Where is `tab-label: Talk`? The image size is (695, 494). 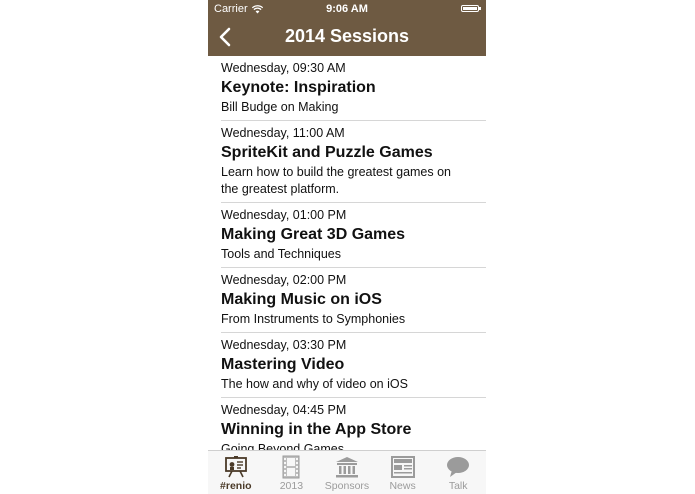 tab-label: Talk is located at coordinates (458, 486).